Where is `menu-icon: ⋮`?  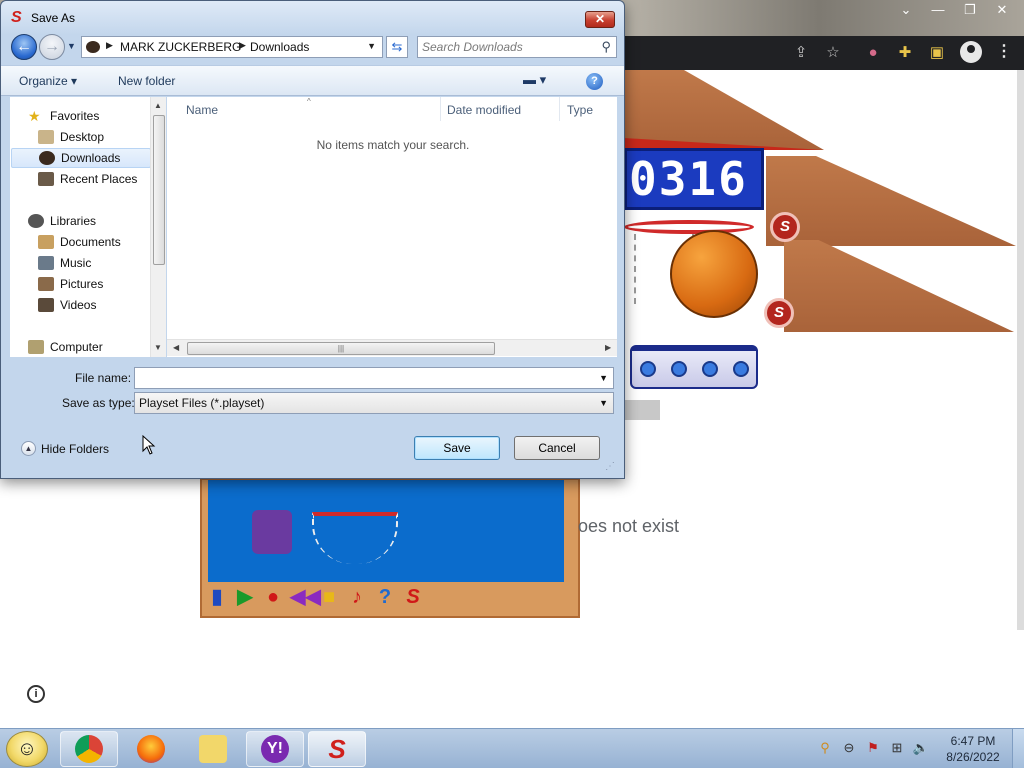 menu-icon: ⋮ is located at coordinates (1004, 52).